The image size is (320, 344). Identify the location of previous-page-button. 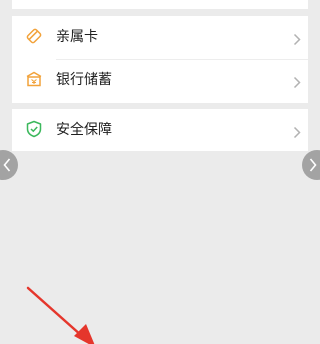
(9, 165).